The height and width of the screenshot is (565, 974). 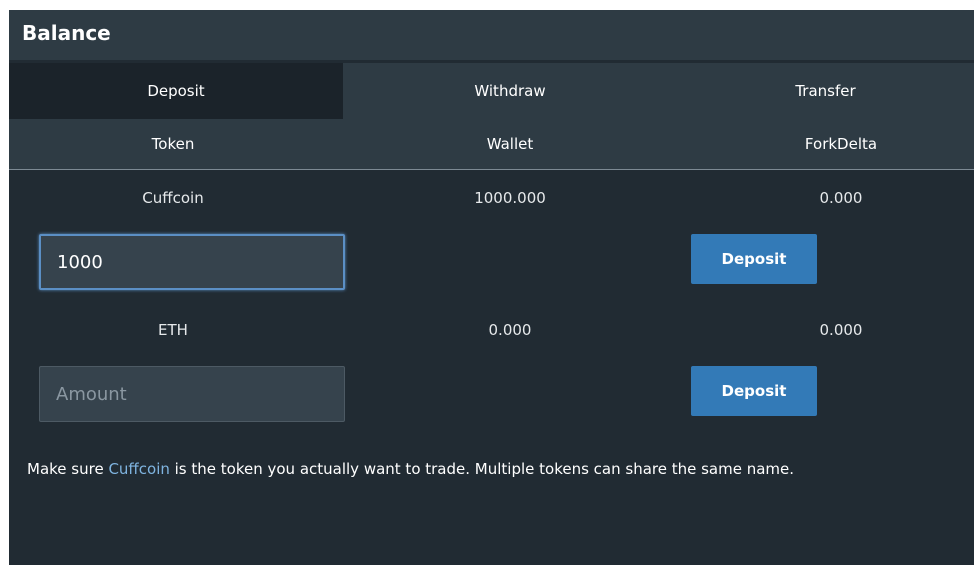 I want to click on column-header: Token Wallet ForkDelta, so click(x=491, y=144).